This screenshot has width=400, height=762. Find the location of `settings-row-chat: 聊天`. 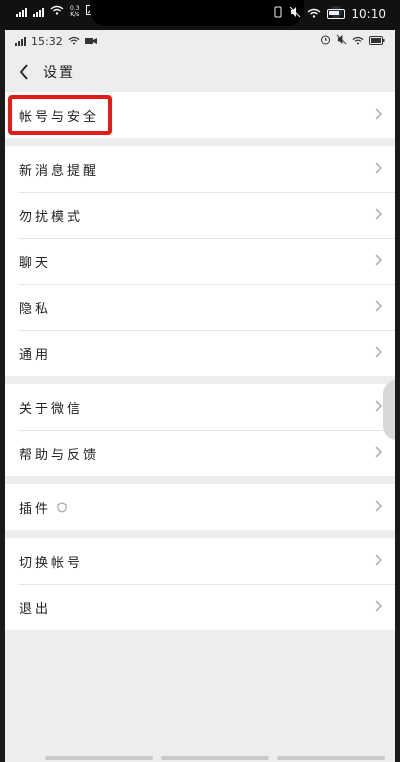

settings-row-chat: 聊天 is located at coordinates (200, 261).